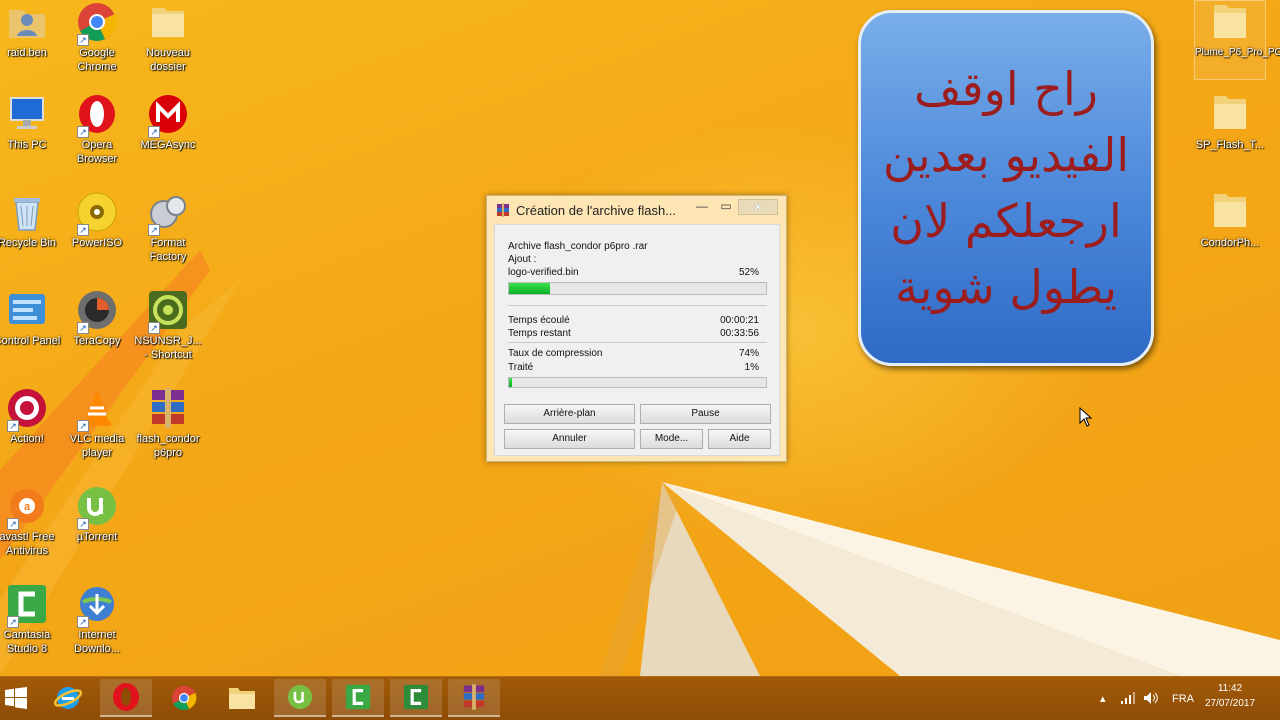 The height and width of the screenshot is (720, 1280). I want to click on desktop-icon-camtasia: ↗ Camtasia Studio 8, so click(31, 619).